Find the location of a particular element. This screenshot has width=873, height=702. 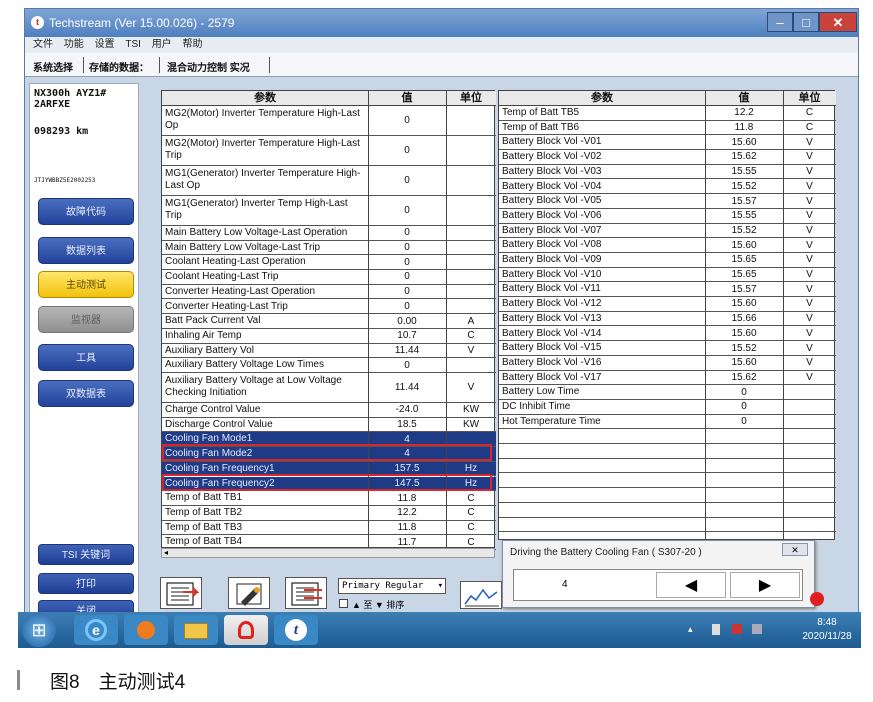

unit-cell: A is located at coordinates (471, 321).